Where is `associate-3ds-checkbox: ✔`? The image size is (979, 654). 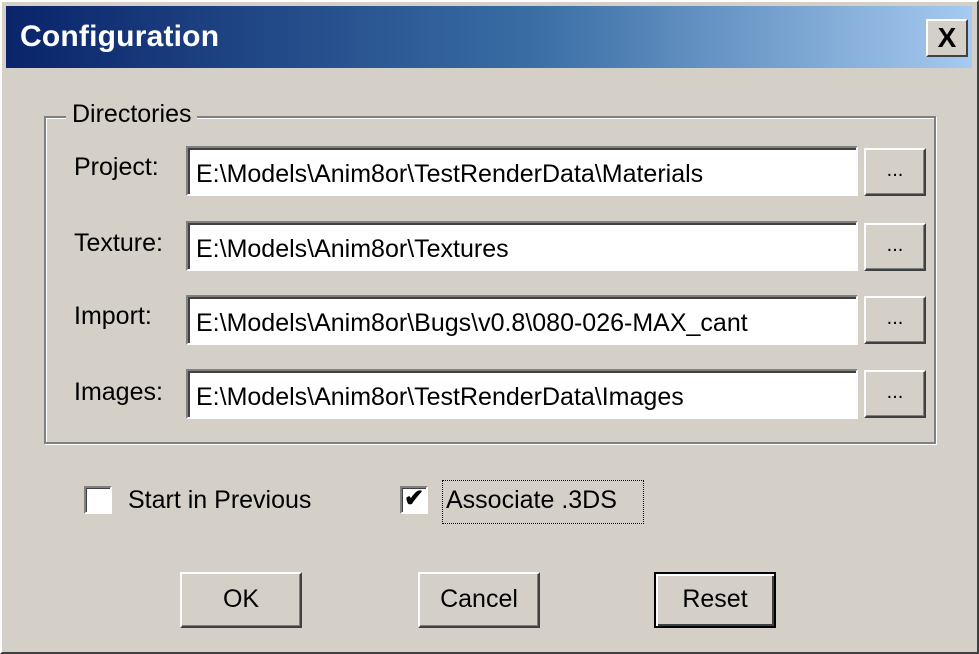
associate-3ds-checkbox: ✔ is located at coordinates (414, 500).